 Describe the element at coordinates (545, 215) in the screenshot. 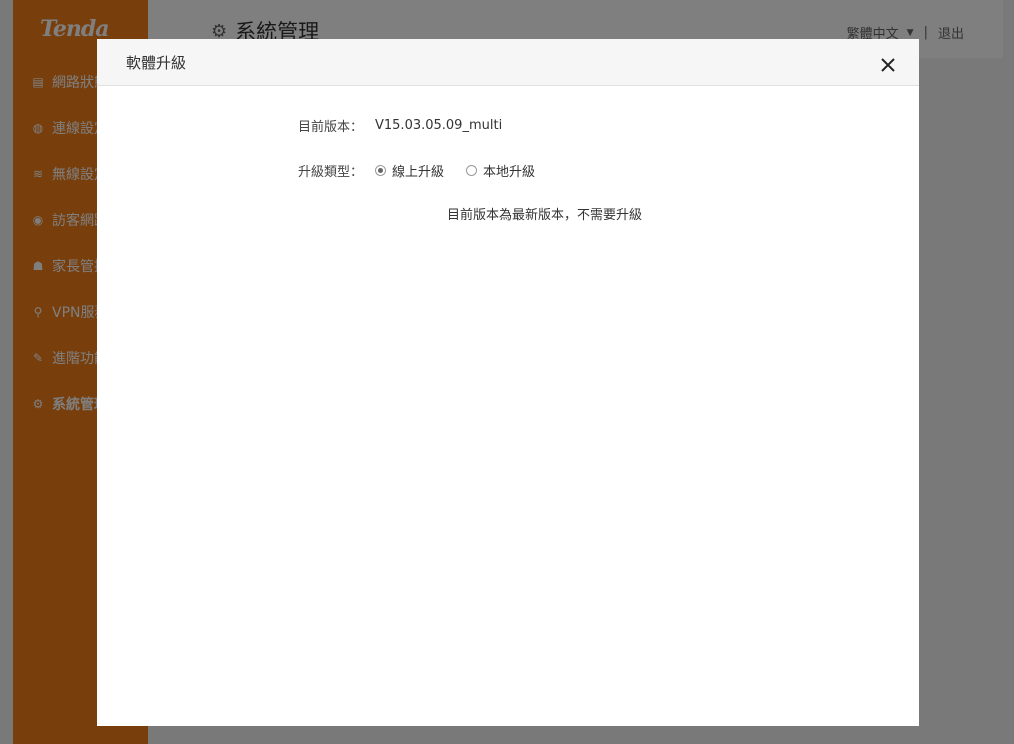

I see `status-message: 目前版本為最新版本，不需要升級` at that location.